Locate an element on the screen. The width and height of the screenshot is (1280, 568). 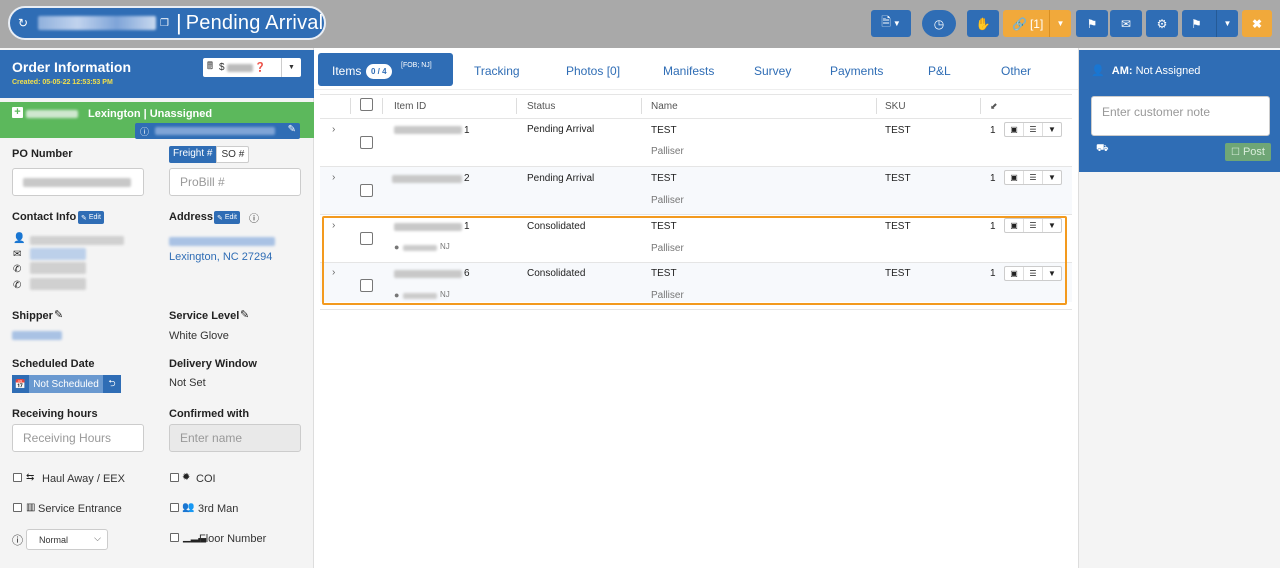
header-qty-icon: ⬋ is located at coordinates (994, 106).